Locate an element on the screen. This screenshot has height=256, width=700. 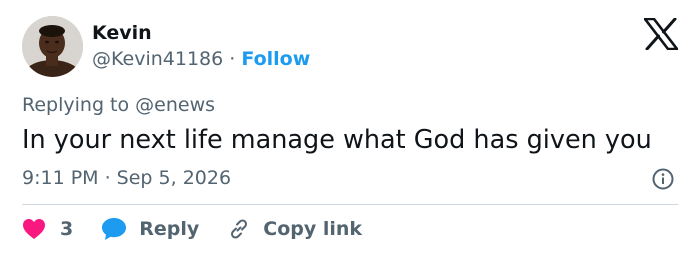
info-icon is located at coordinates (663, 179).